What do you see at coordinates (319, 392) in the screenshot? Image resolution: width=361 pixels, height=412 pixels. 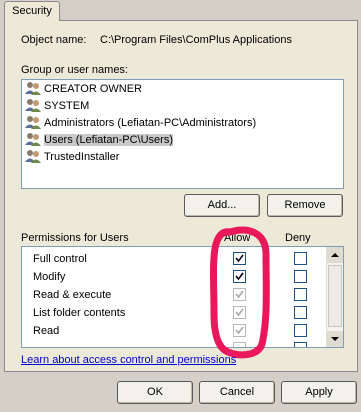 I see `apply-button: Apply` at bounding box center [319, 392].